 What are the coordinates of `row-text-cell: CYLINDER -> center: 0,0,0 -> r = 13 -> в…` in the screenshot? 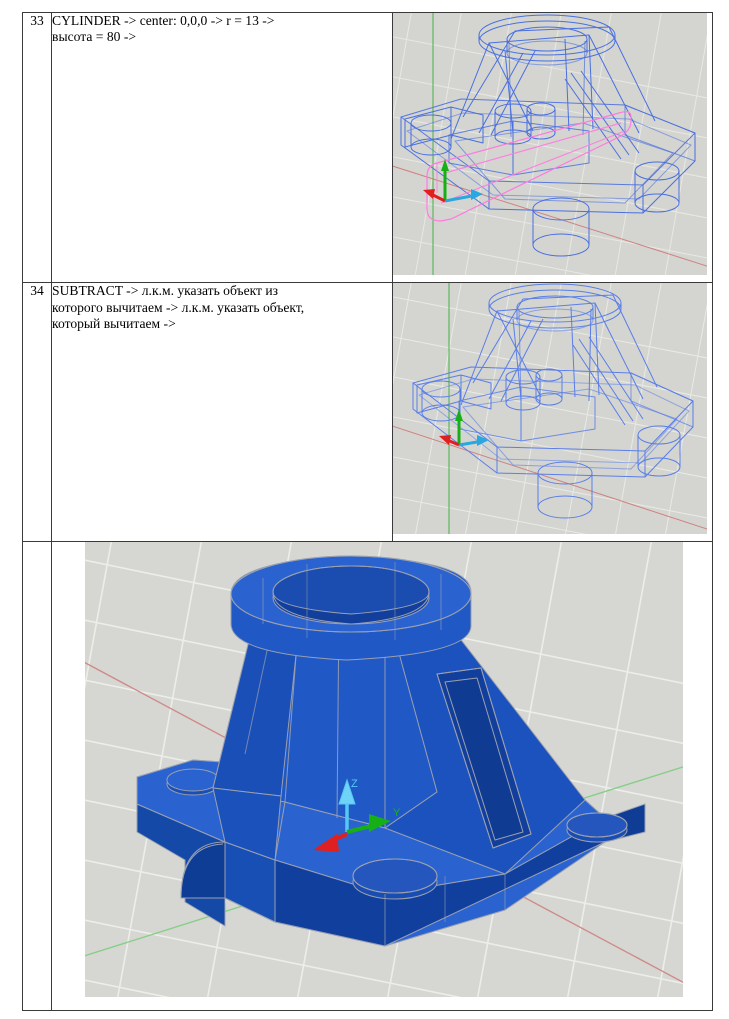 It's located at (222, 147).